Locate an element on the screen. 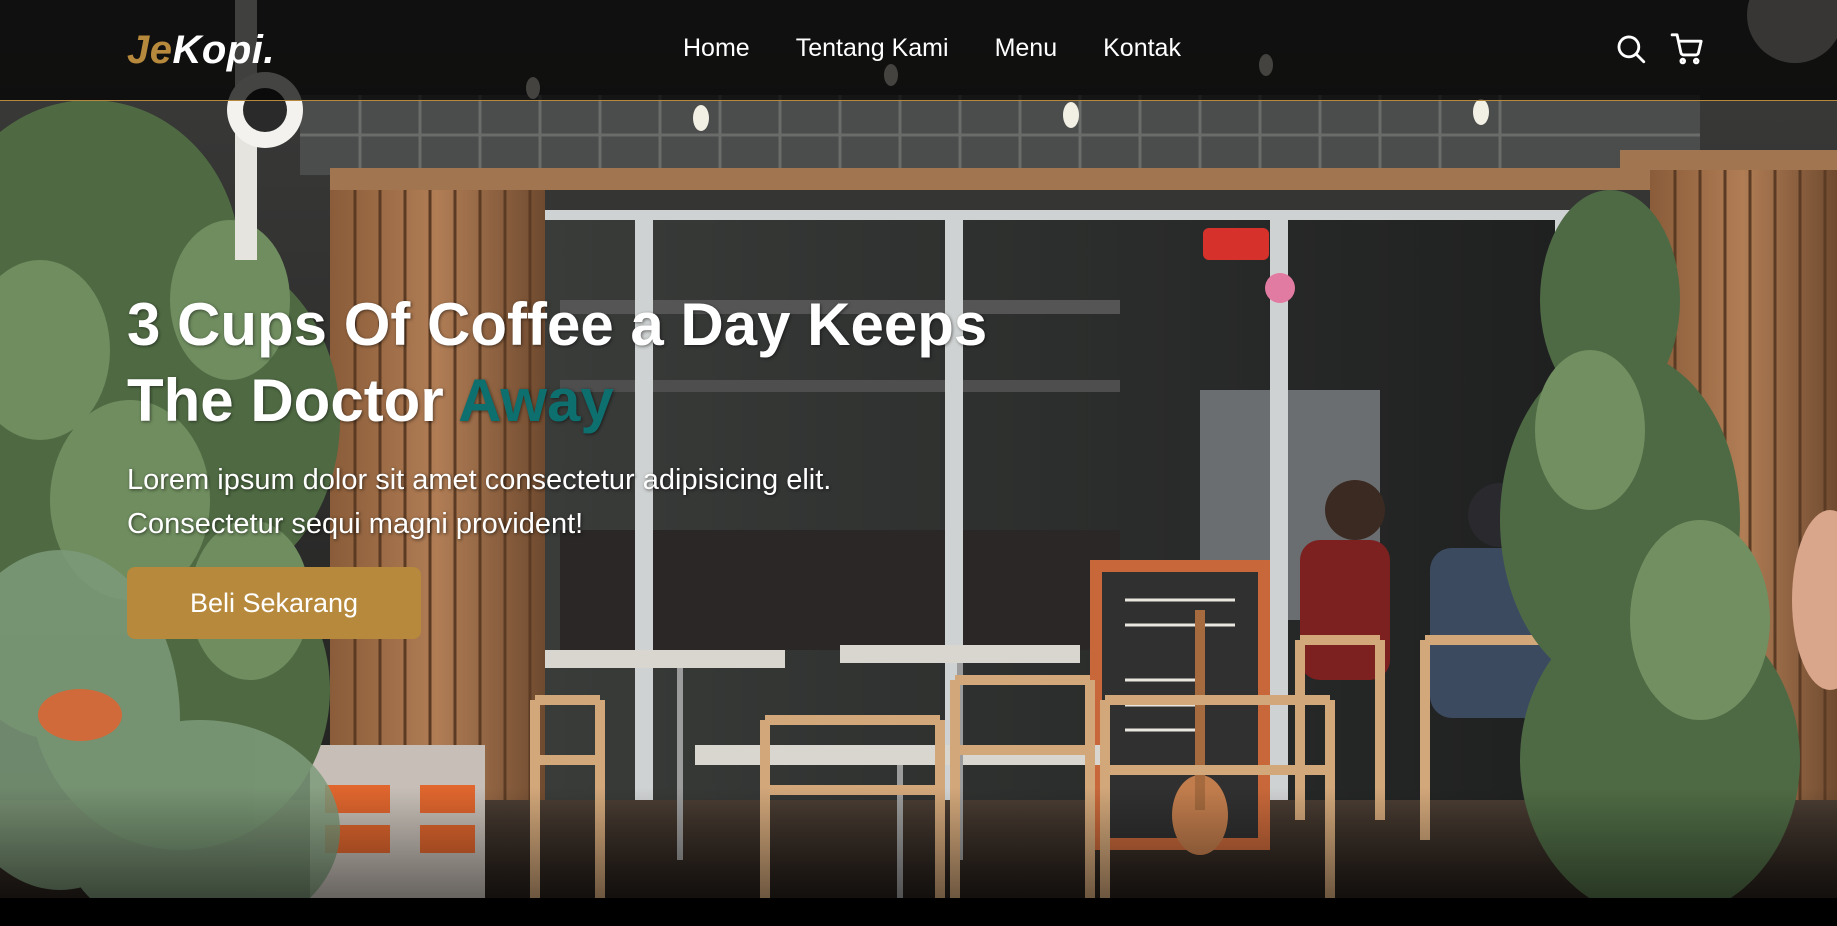 Image resolution: width=1837 pixels, height=926 pixels. hero-headline-line1: 3 Cups Of Coffee a Day Keeps is located at coordinates (557, 324).